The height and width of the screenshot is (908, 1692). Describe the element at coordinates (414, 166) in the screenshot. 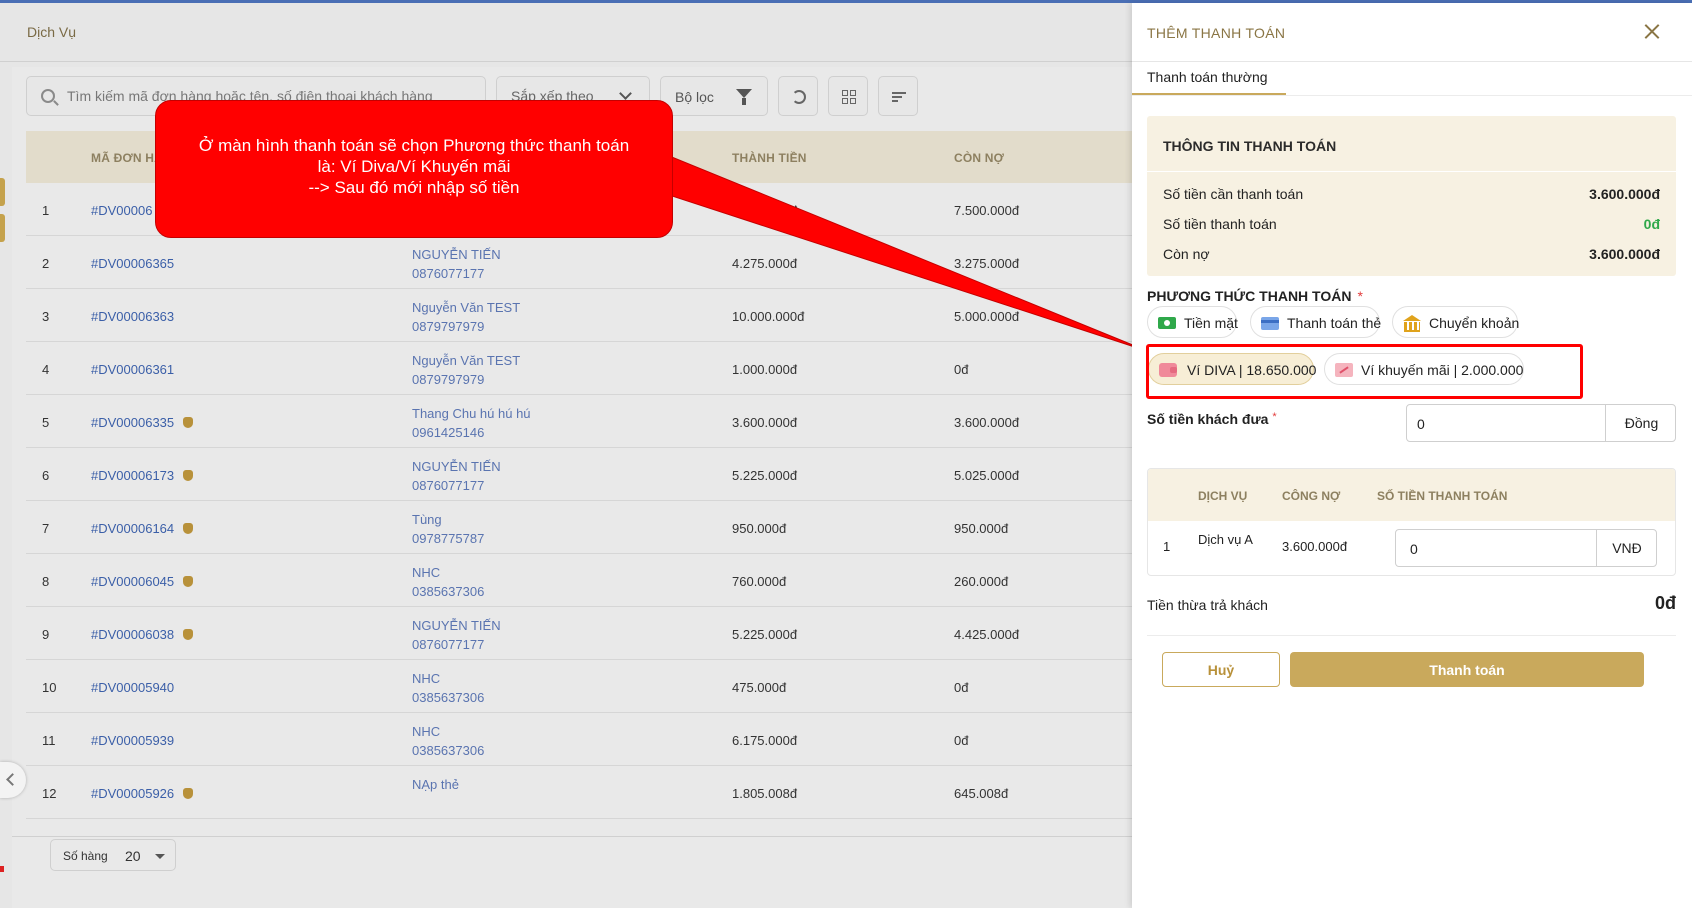

I see `callout-line: là: Ví Diva/Ví Khuyến mãi` at that location.